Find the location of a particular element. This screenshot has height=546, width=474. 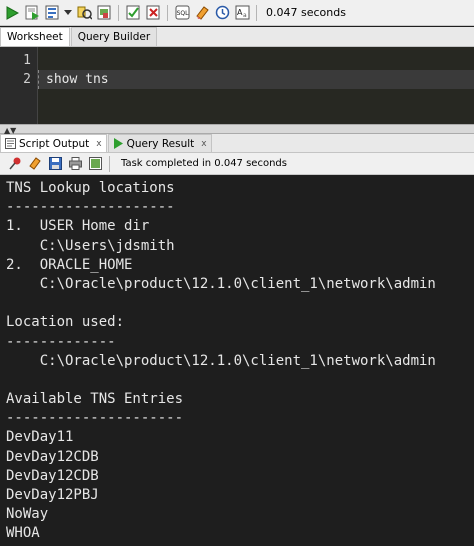

worksheet-tab-bar: Worksheet Query Builder is located at coordinates (237, 37).